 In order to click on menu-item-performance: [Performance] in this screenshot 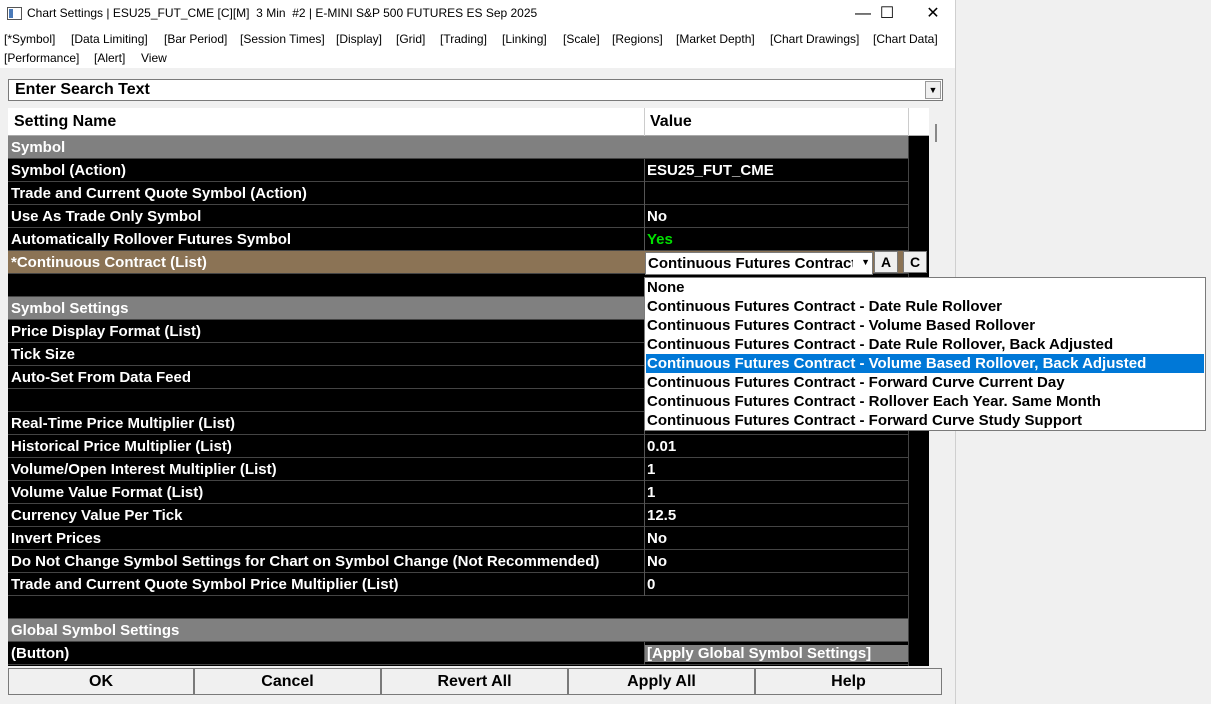, I will do `click(41, 58)`.